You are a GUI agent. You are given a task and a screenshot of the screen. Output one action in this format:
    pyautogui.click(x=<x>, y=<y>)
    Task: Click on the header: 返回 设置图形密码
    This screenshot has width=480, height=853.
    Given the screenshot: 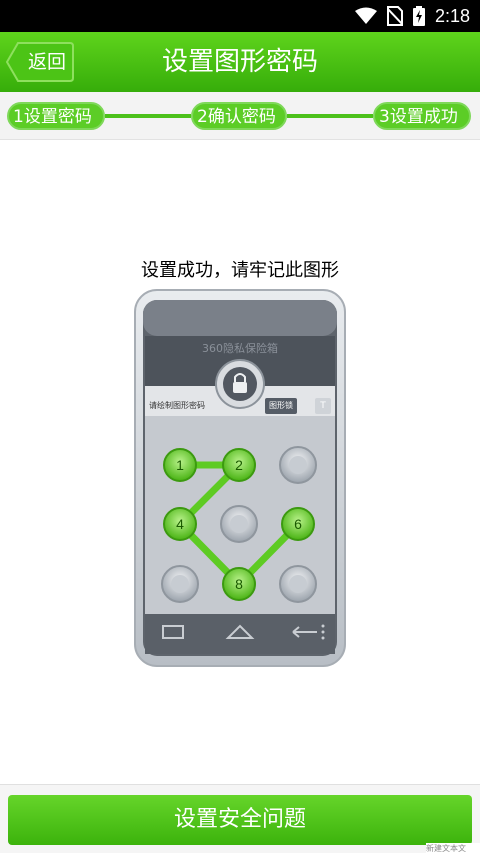 What is the action you would take?
    pyautogui.click(x=240, y=62)
    